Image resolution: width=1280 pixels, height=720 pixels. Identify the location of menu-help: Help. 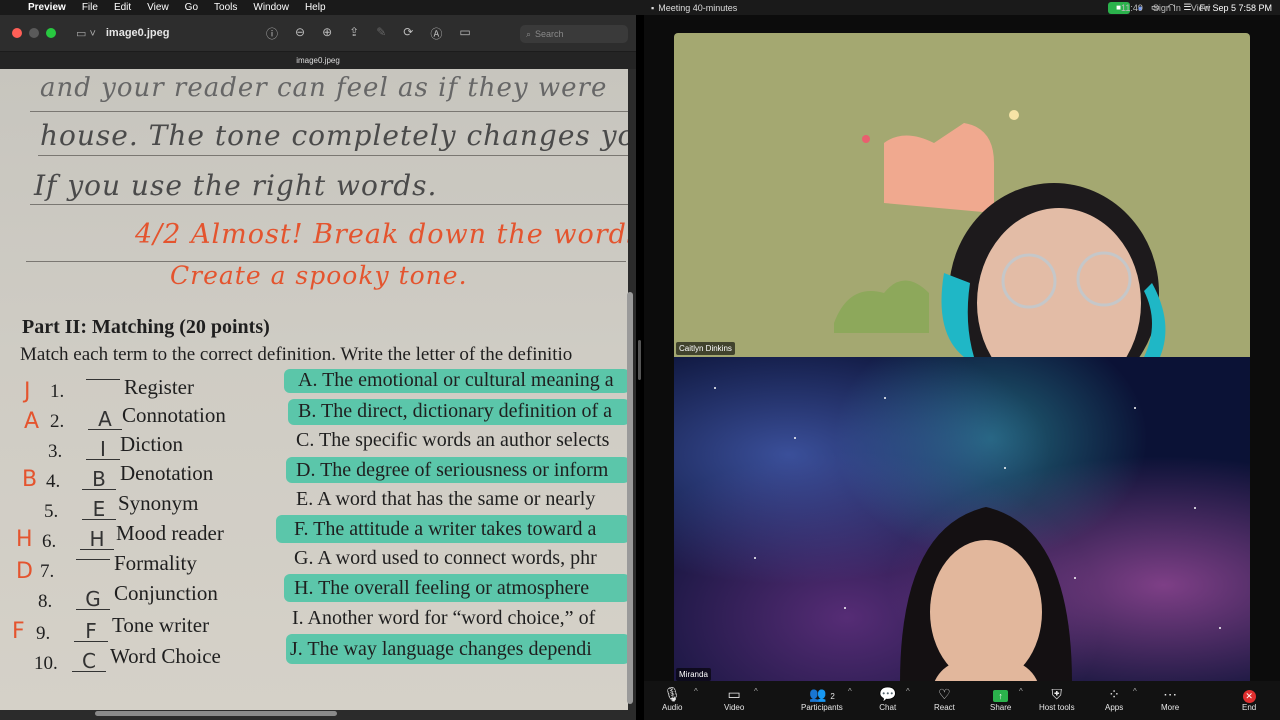
(315, 7).